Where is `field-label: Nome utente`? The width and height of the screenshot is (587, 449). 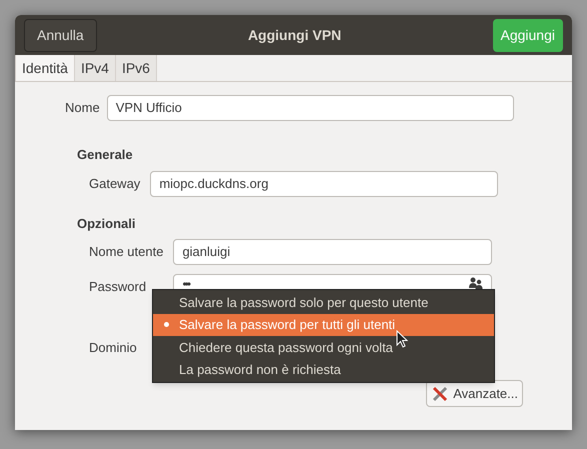
field-label: Nome utente is located at coordinates (126, 252).